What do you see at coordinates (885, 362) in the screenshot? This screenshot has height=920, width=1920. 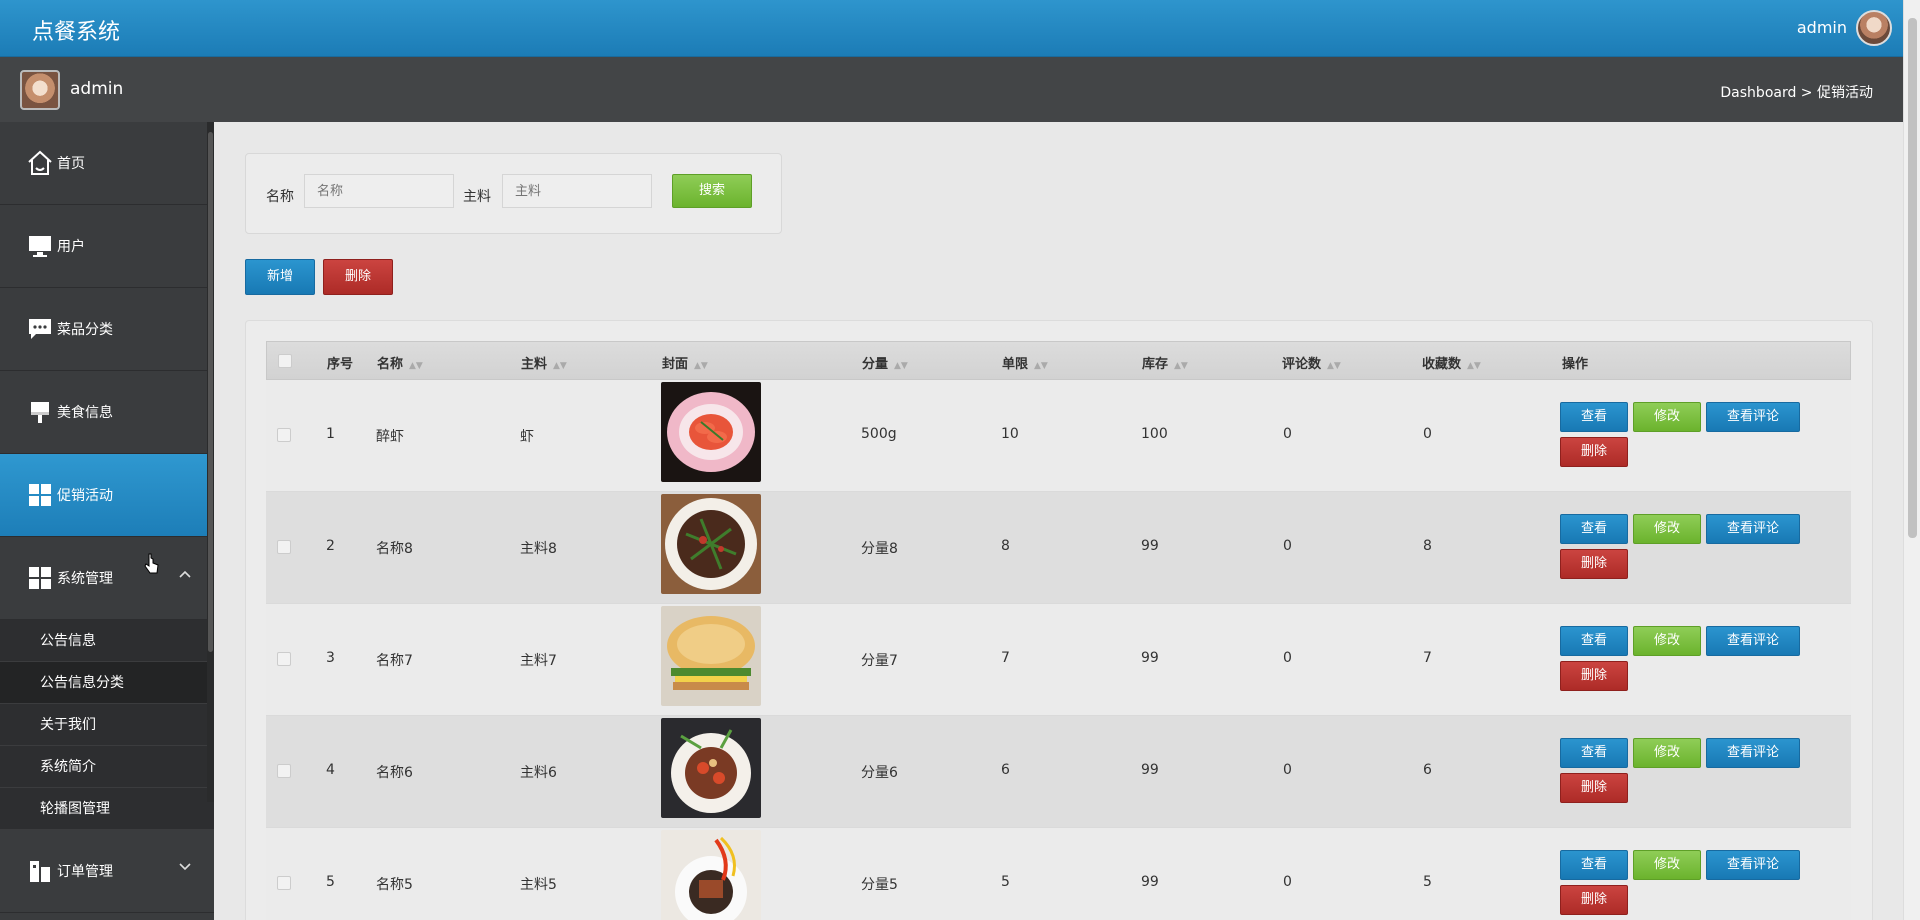 I see `header-portion: 分量 ▲▼` at bounding box center [885, 362].